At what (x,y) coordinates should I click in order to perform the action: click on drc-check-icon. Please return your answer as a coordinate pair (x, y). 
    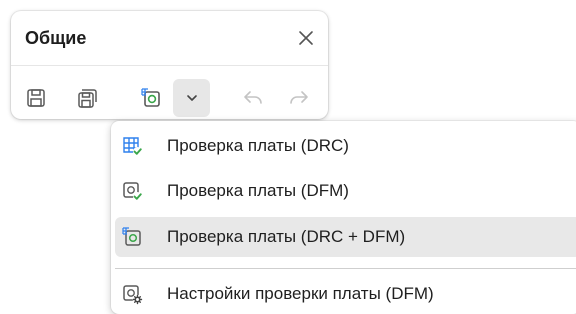
    Looking at the image, I should click on (132, 146).